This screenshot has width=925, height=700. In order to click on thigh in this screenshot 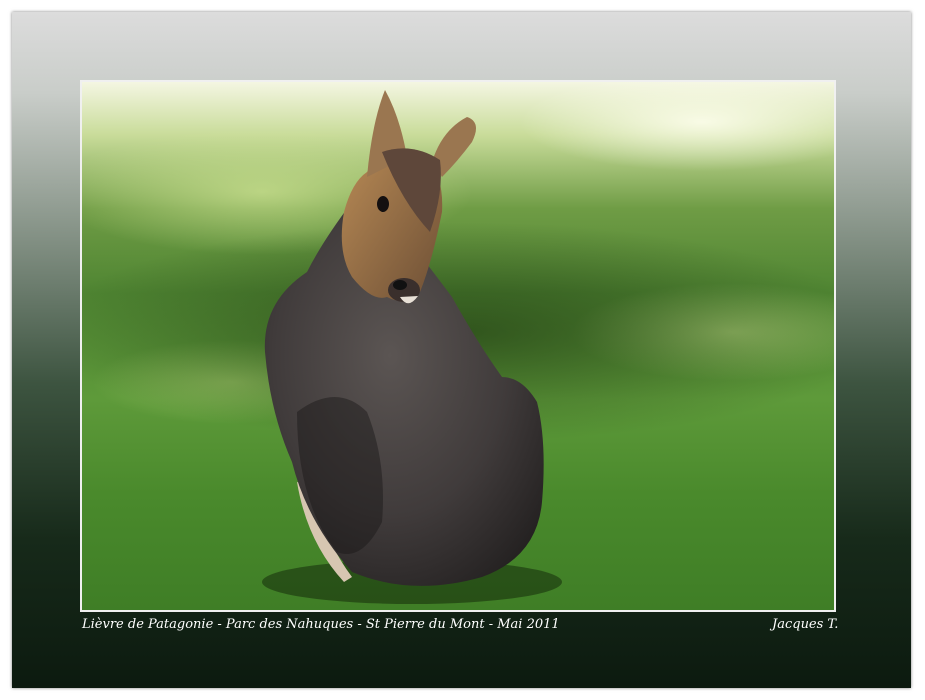, I will do `click(340, 475)`.